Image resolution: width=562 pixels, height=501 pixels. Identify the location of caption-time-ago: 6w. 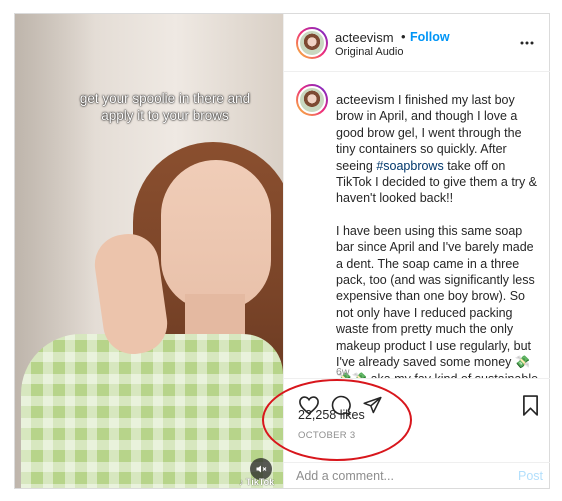
(343, 372).